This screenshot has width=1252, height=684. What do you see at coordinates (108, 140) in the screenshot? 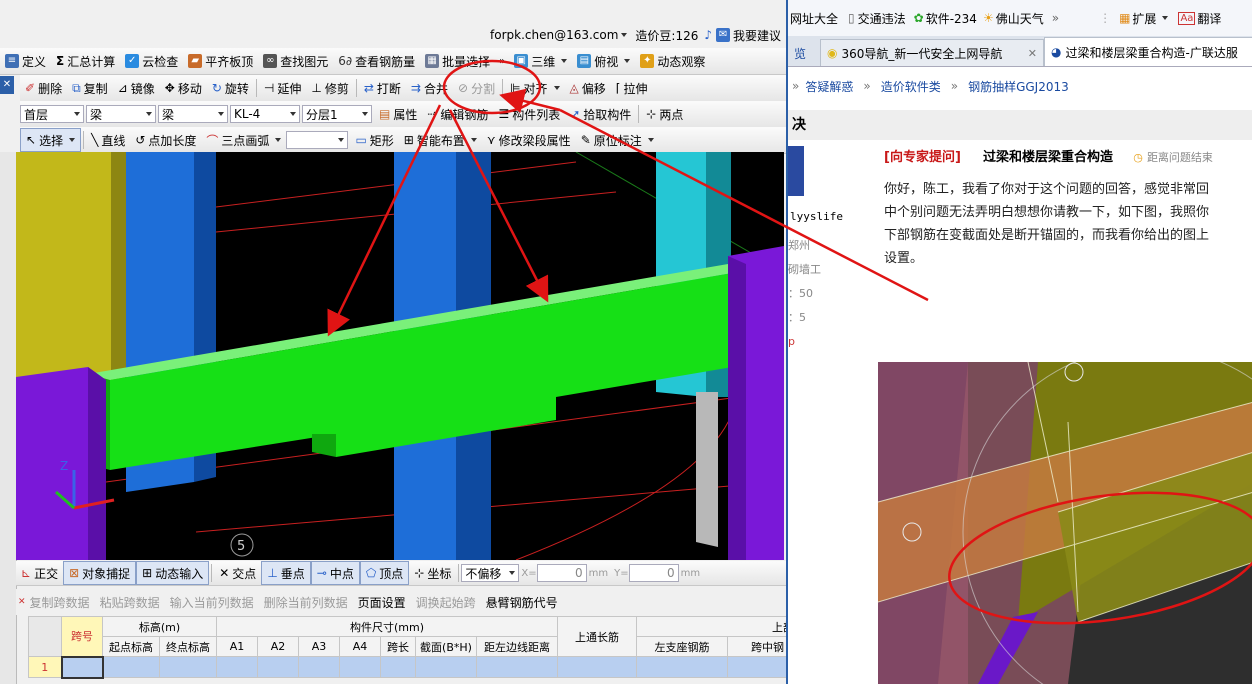
I see `line-button: ╲ 直线` at bounding box center [108, 140].